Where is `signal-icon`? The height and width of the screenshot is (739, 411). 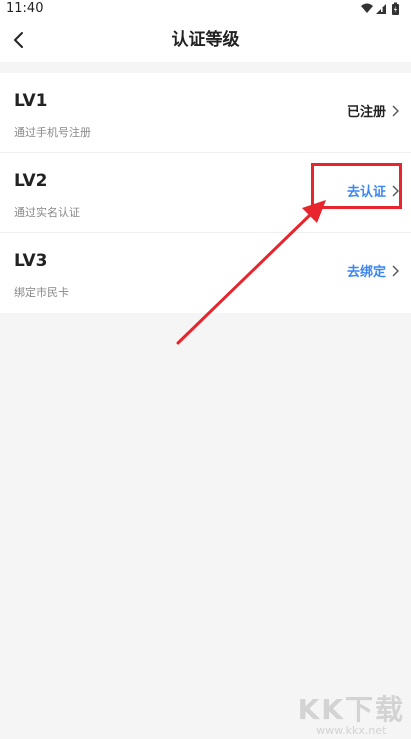
signal-icon is located at coordinates (381, 9).